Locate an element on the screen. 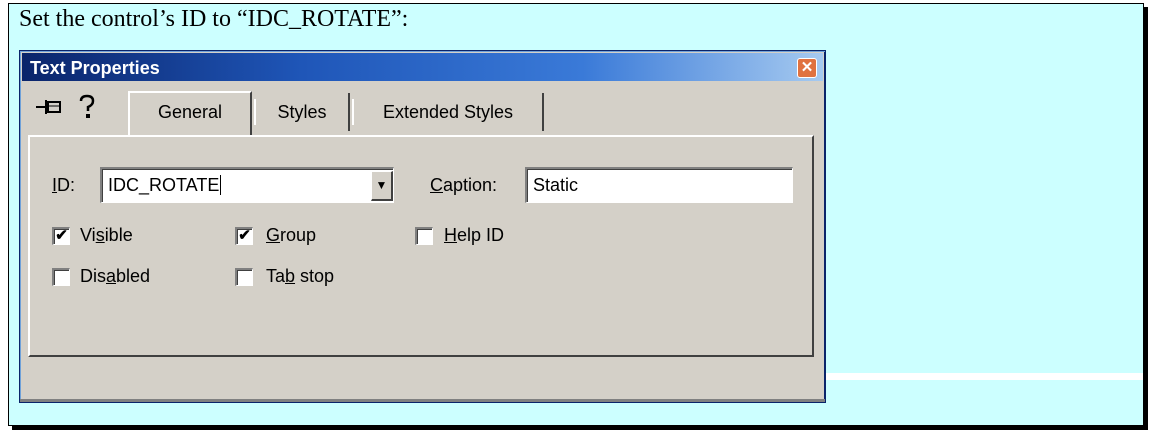  tab-general: General is located at coordinates (190, 113).